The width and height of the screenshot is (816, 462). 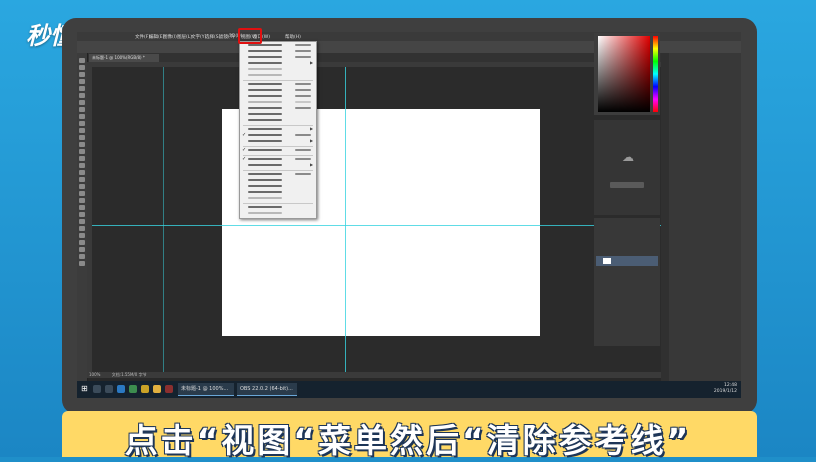 I want to click on guide-line-horizontal, so click(x=376, y=225).